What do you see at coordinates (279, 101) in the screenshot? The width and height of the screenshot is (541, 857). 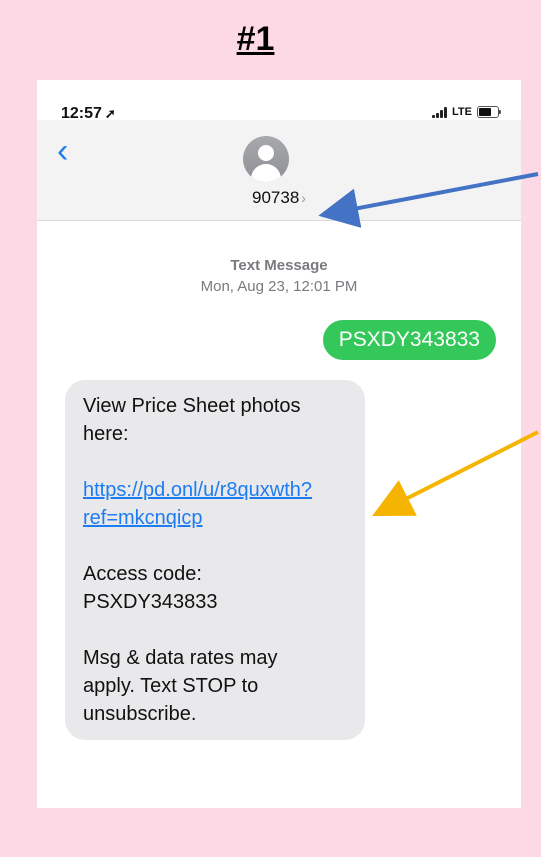 I see `status-bar: 12:57 ➚ LTE` at bounding box center [279, 101].